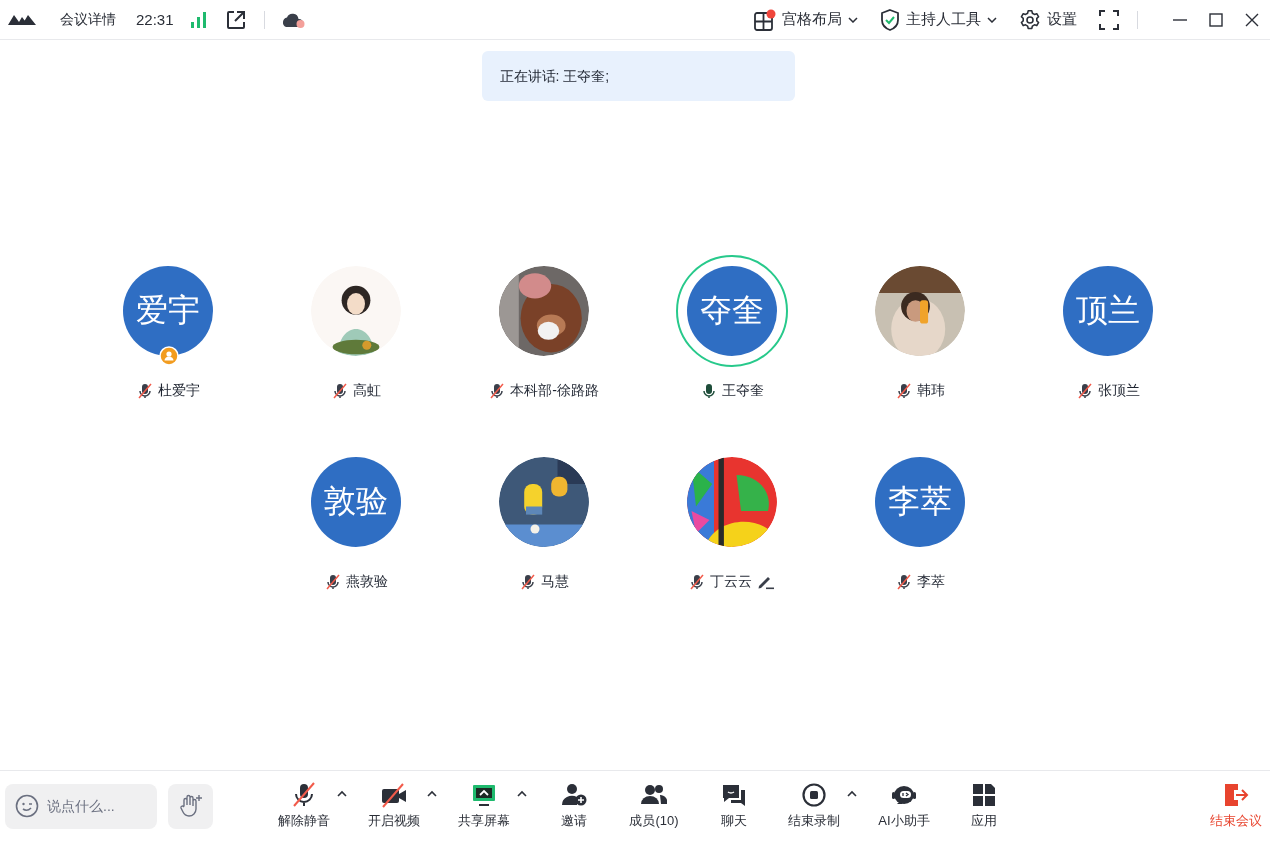  I want to click on host-tools-button: 主持人工具, so click(938, 19).